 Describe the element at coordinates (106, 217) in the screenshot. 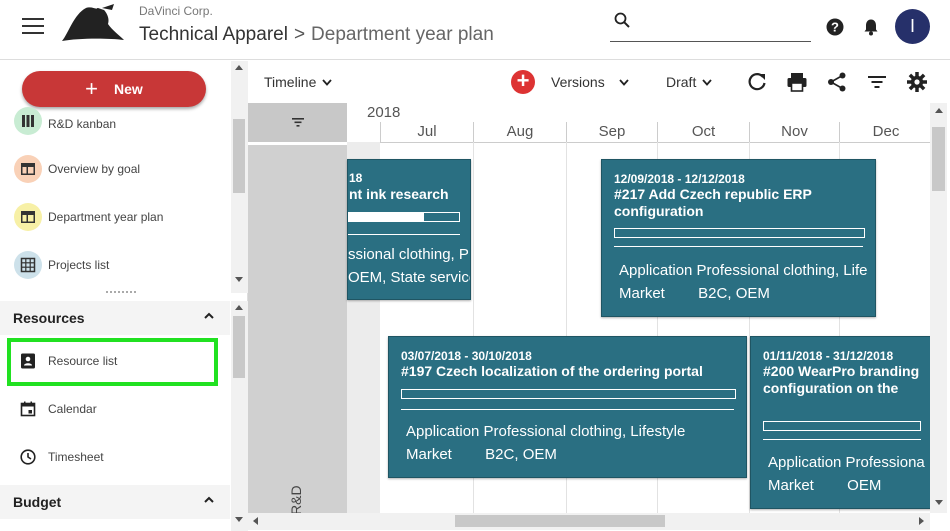

I see `sidebar-item-label: Department year plan` at that location.